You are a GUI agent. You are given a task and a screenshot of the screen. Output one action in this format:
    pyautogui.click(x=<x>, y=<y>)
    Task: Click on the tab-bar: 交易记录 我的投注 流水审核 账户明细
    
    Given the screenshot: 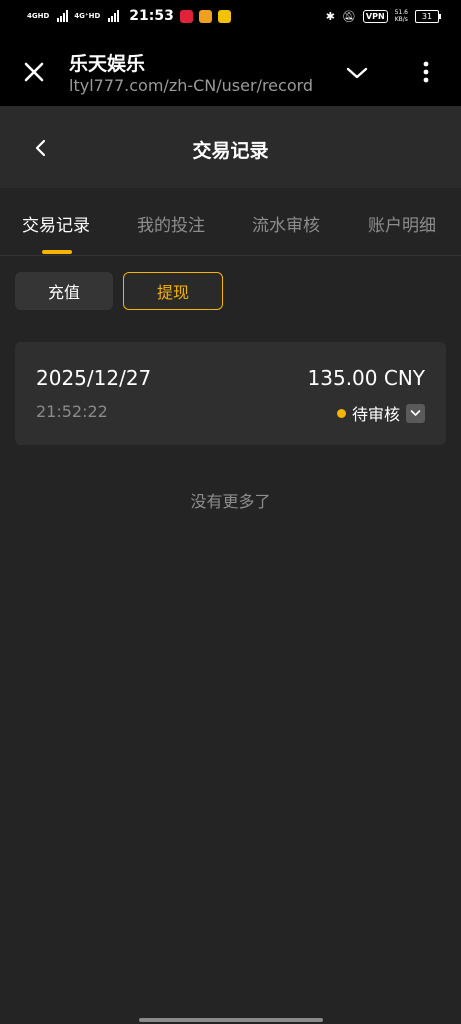 What is the action you would take?
    pyautogui.click(x=230, y=222)
    